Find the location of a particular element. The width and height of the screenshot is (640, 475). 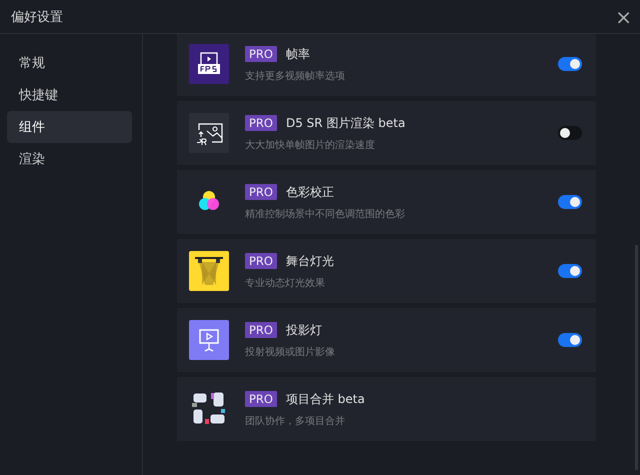

image-upscale-icon is located at coordinates (209, 133).